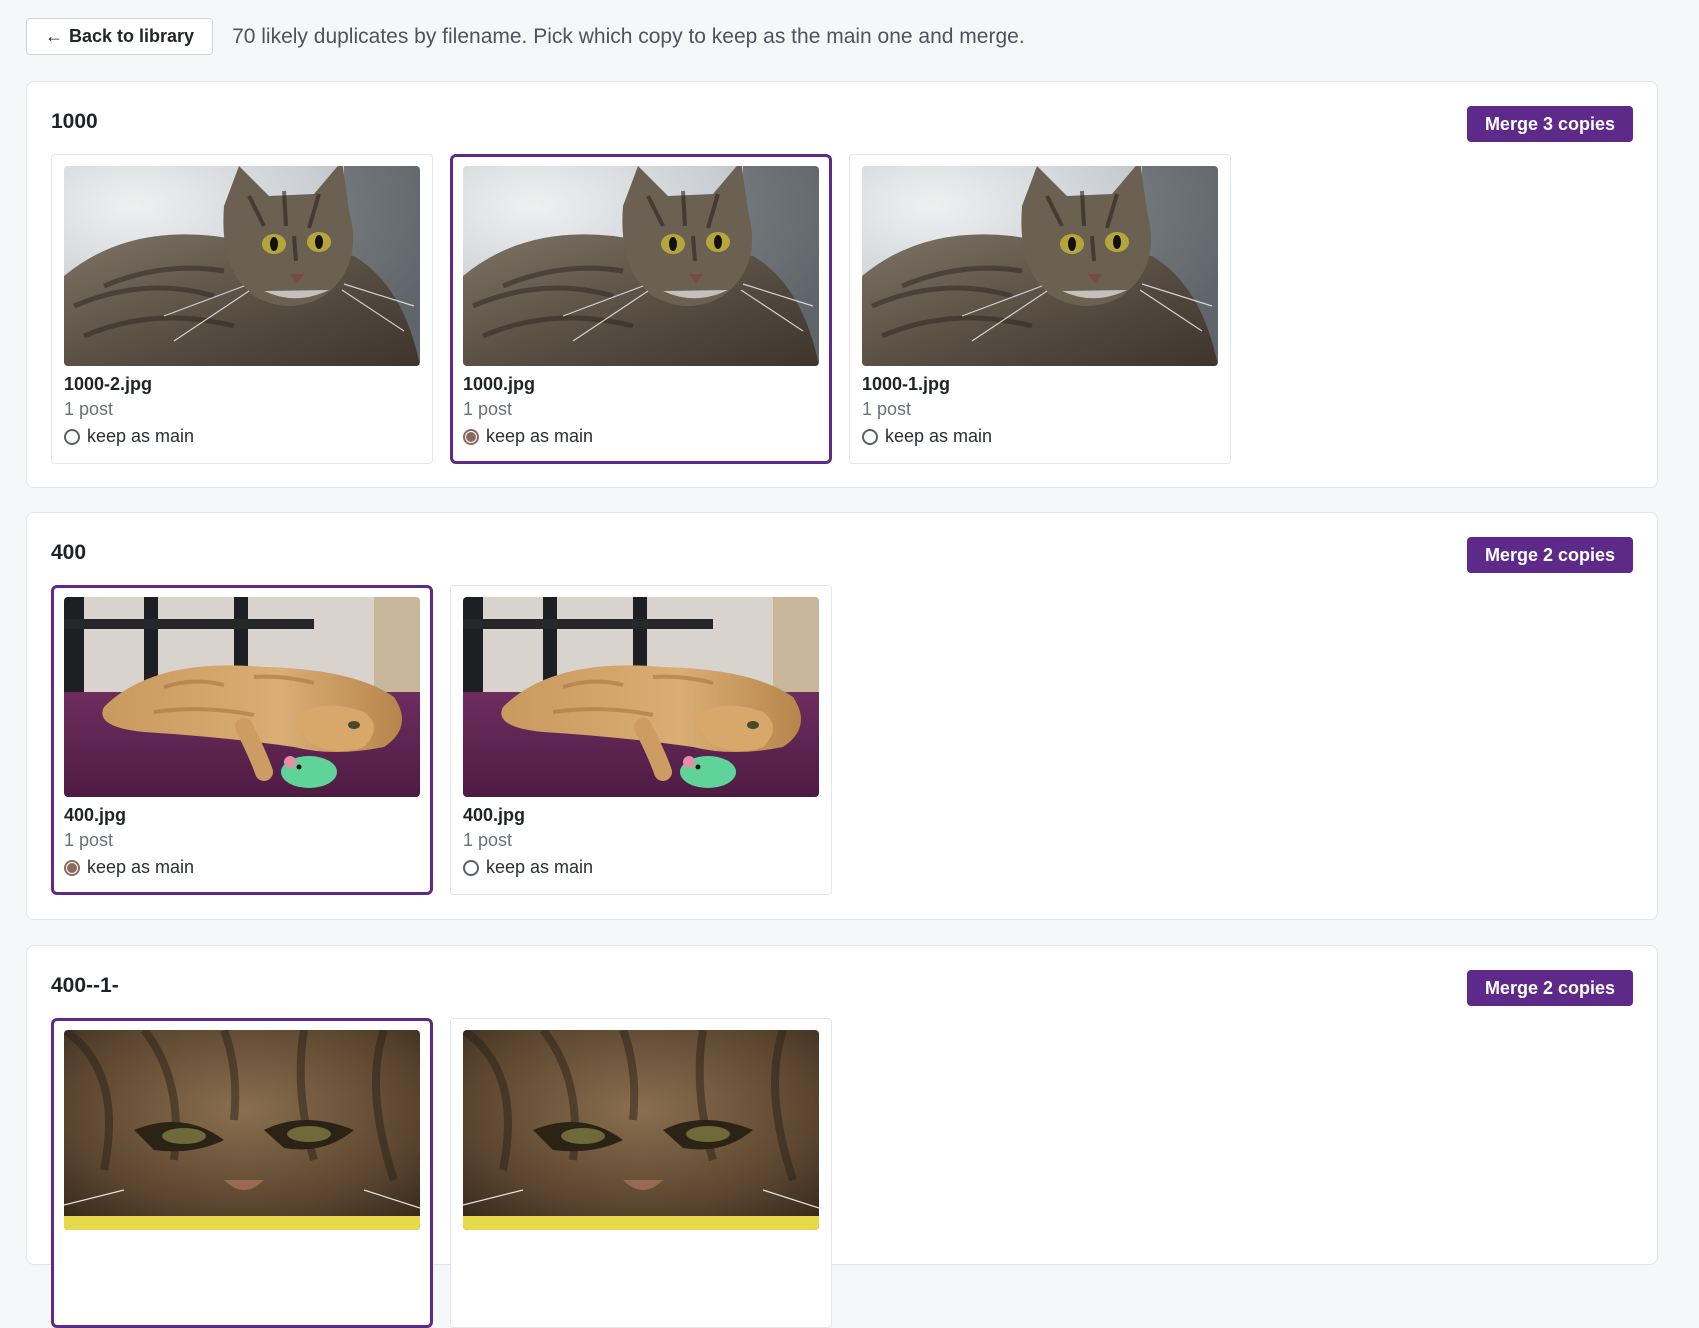 The height and width of the screenshot is (1328, 1699). I want to click on back-to-library-button: ← Back to library, so click(120, 36).